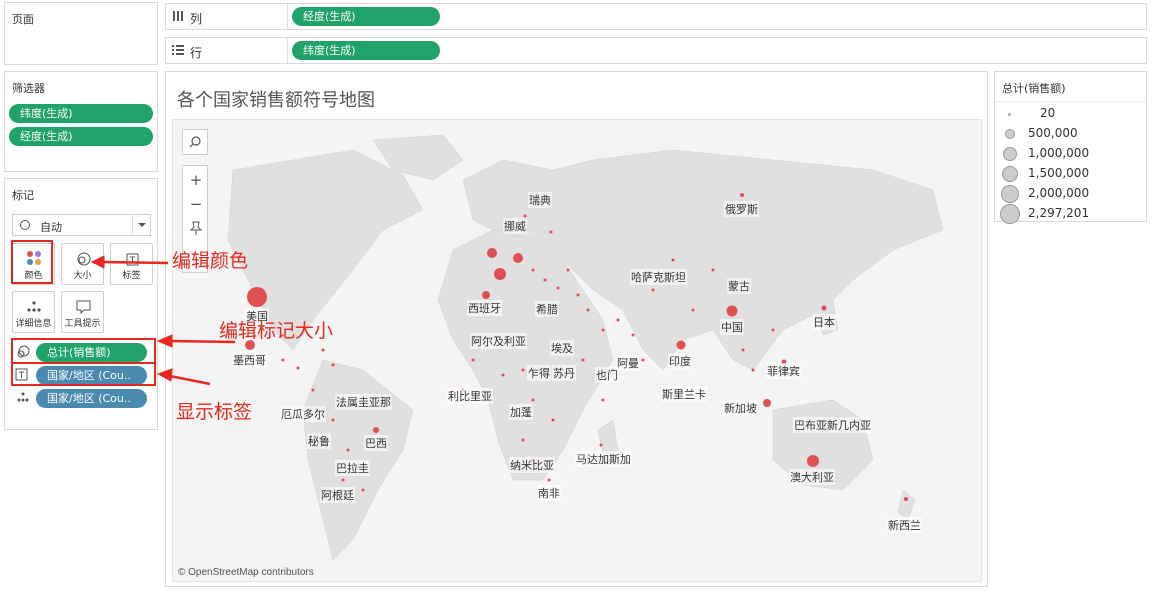 This screenshot has width=1154, height=596. I want to click on label-ecuador: 厄瓜多尔, so click(303, 414).